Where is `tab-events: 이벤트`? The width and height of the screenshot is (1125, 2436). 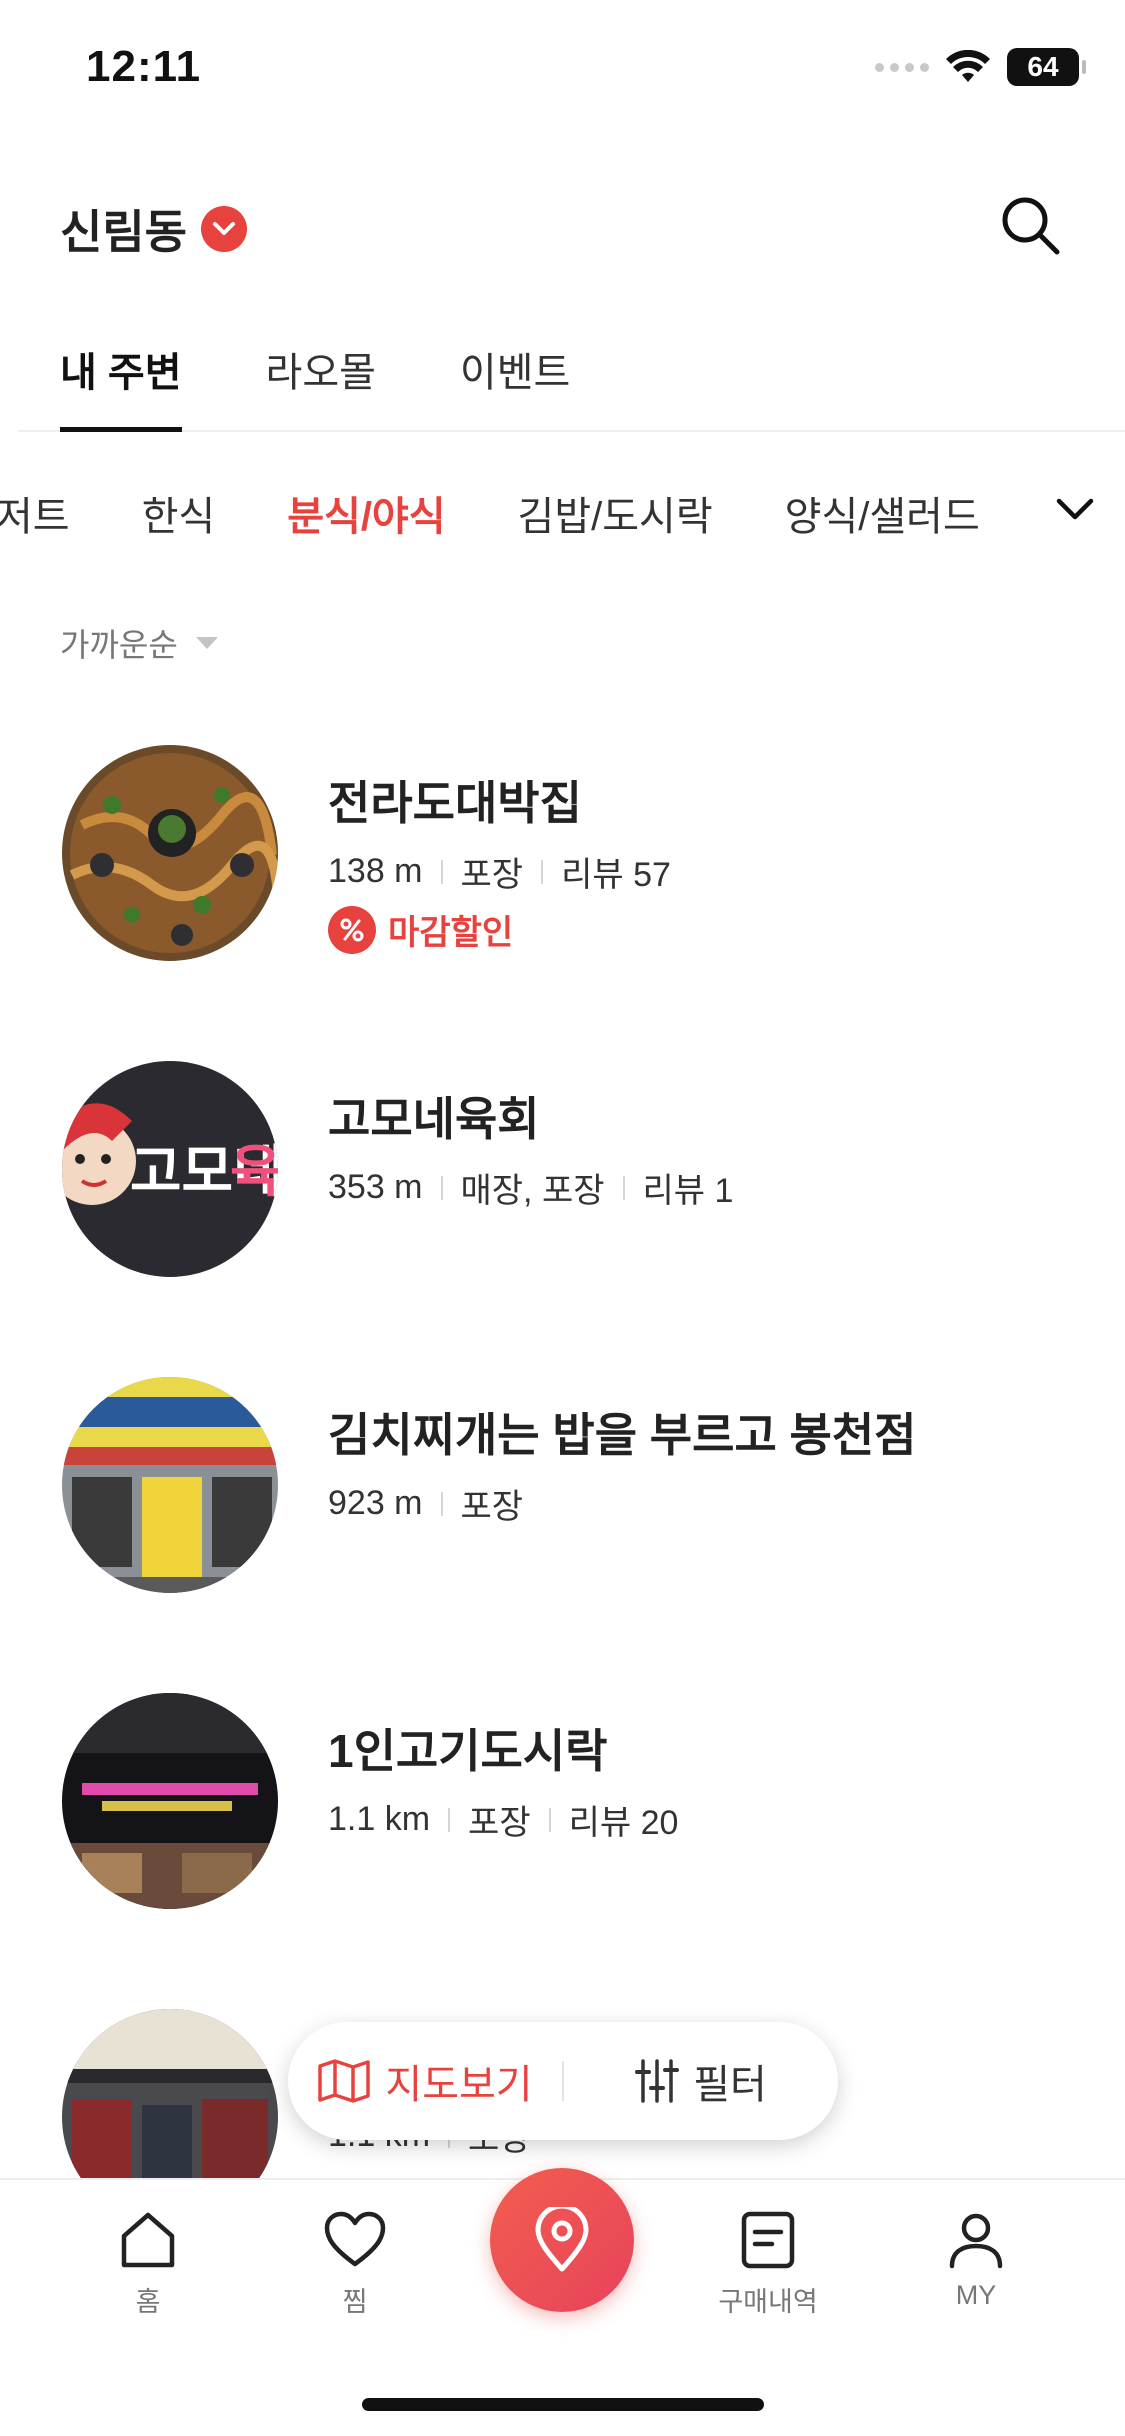
tab-events: 이벤트 is located at coordinates (515, 380).